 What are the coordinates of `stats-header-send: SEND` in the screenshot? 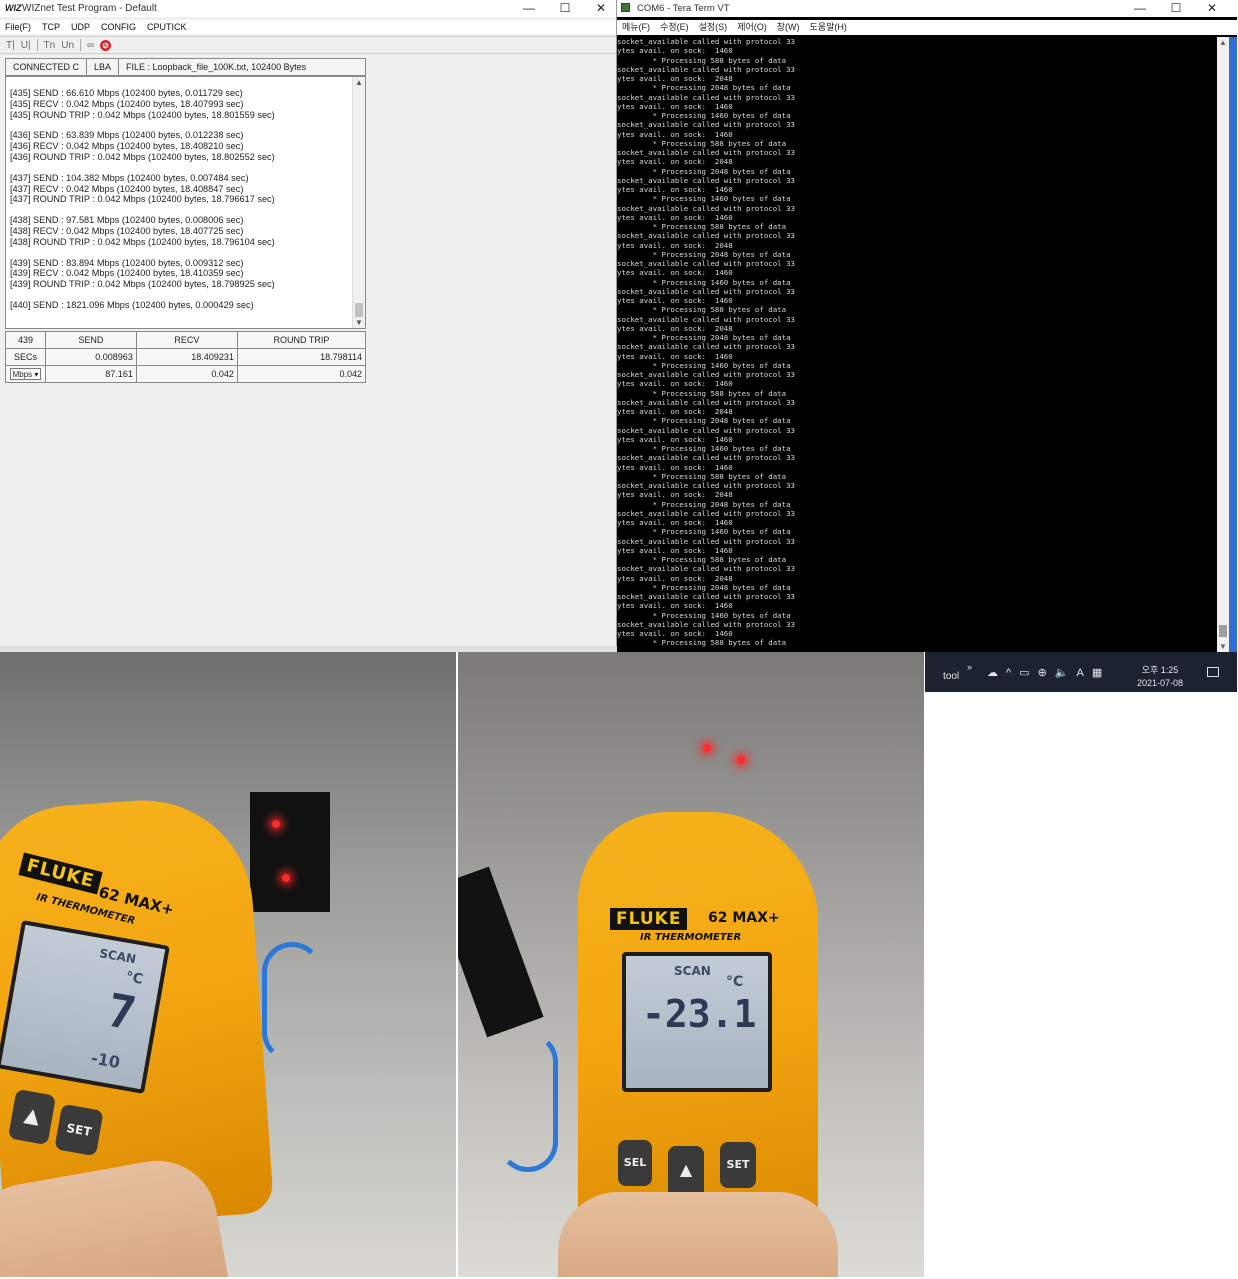 It's located at (91, 340).